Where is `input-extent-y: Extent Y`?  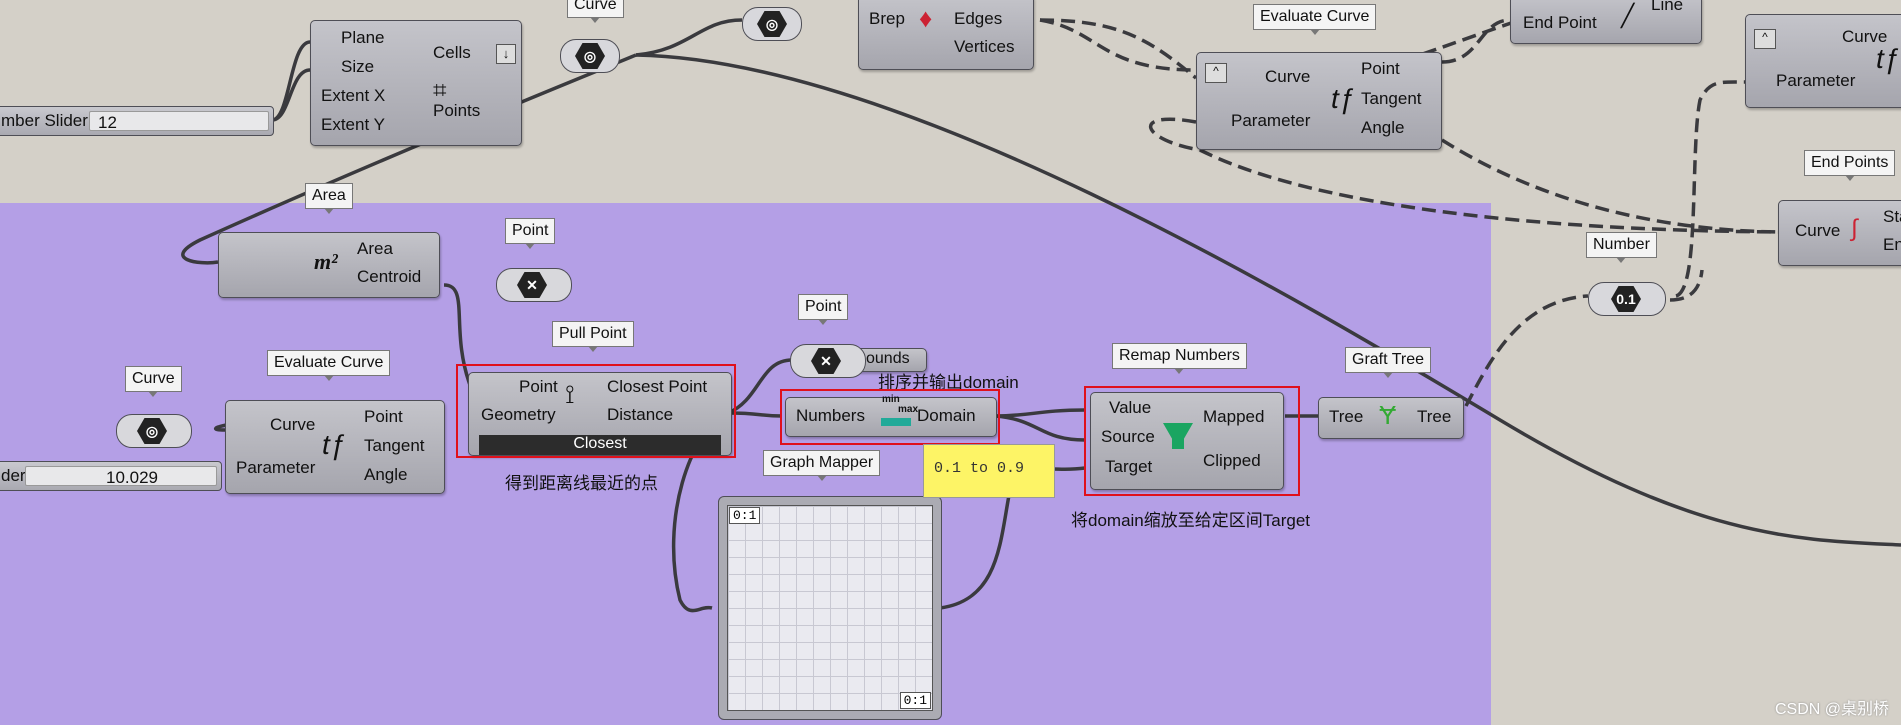 input-extent-y: Extent Y is located at coordinates (353, 125).